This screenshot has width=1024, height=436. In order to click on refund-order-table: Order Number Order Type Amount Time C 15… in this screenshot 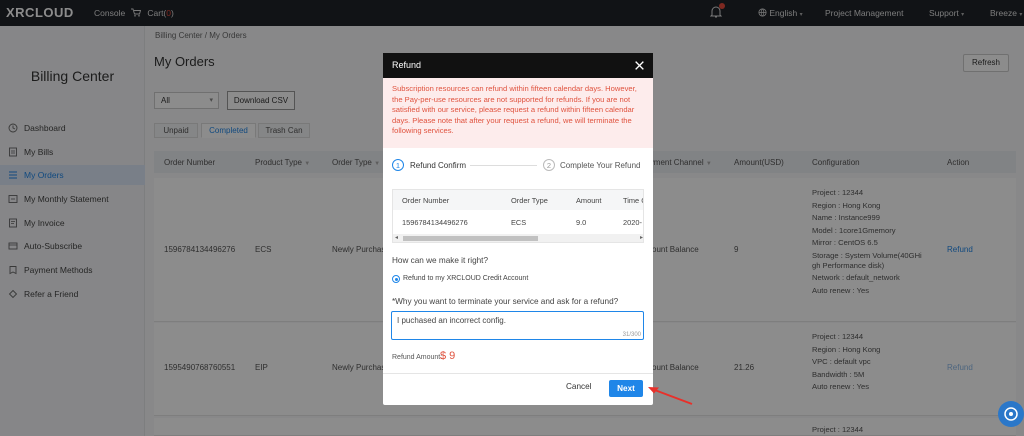, I will do `click(518, 216)`.